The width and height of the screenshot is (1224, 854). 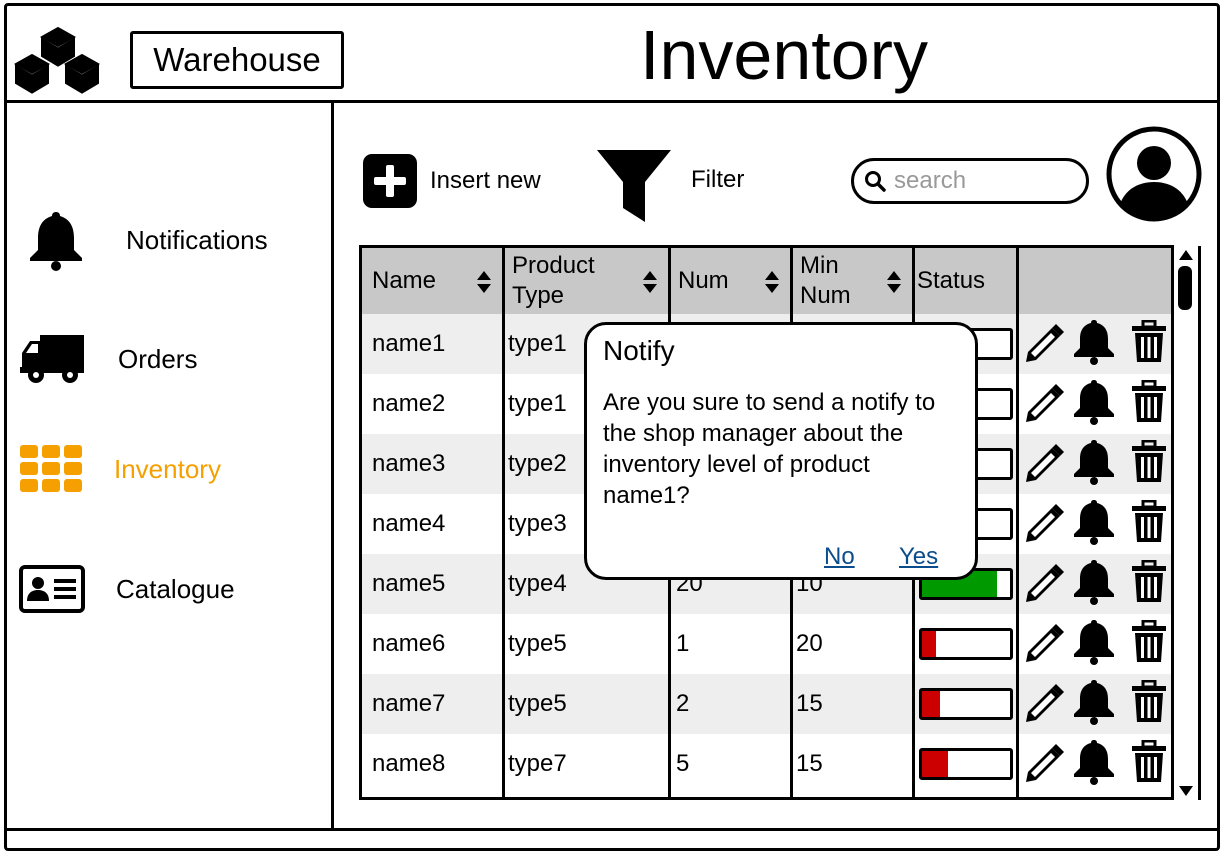 I want to click on insert-new-label: Insert new, so click(x=485, y=180).